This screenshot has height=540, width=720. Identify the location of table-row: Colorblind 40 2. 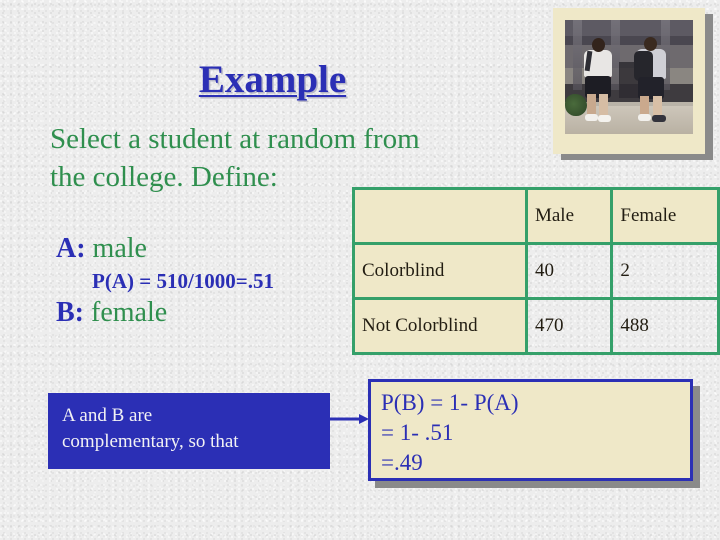
(536, 271).